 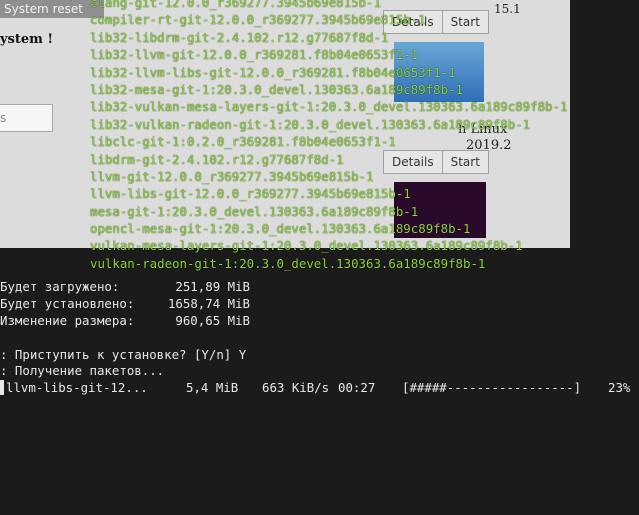 I want to click on summary-row: Будет установлено: 1658,74 MiB, so click(x=125, y=303).